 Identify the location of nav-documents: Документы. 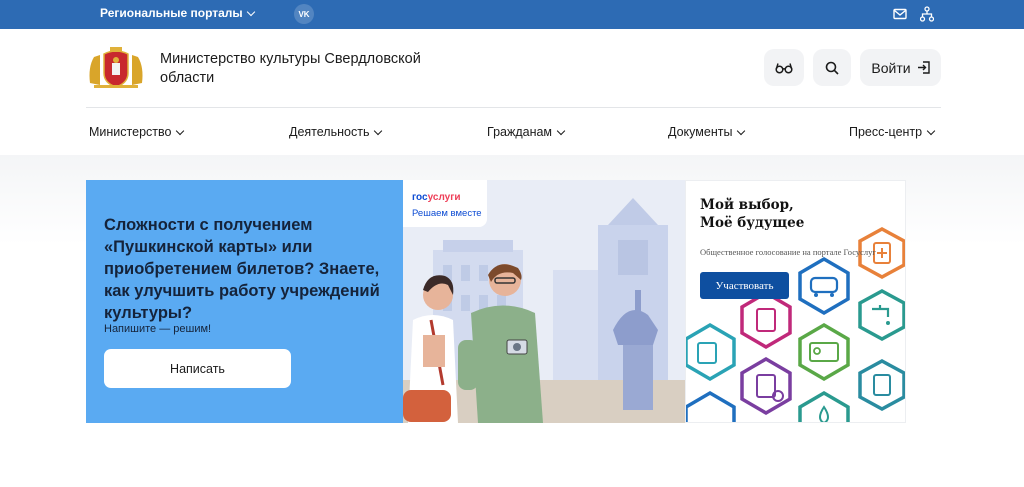
(707, 132).